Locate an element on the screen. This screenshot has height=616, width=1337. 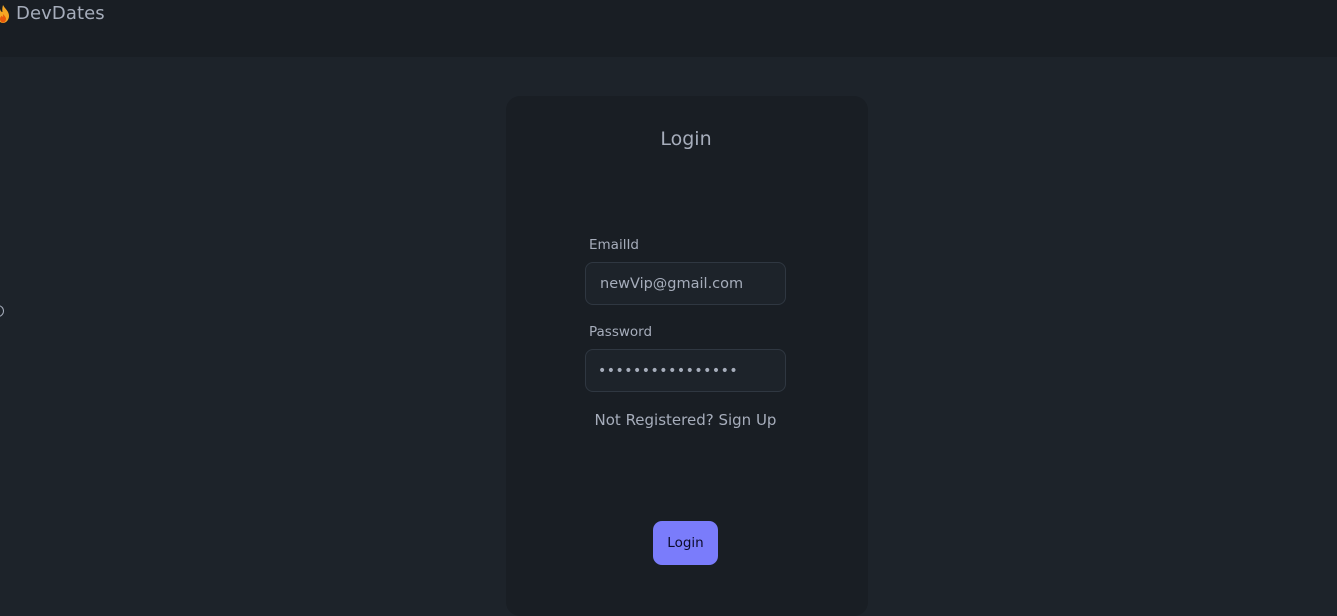
login-button-label: Login is located at coordinates (685, 543).